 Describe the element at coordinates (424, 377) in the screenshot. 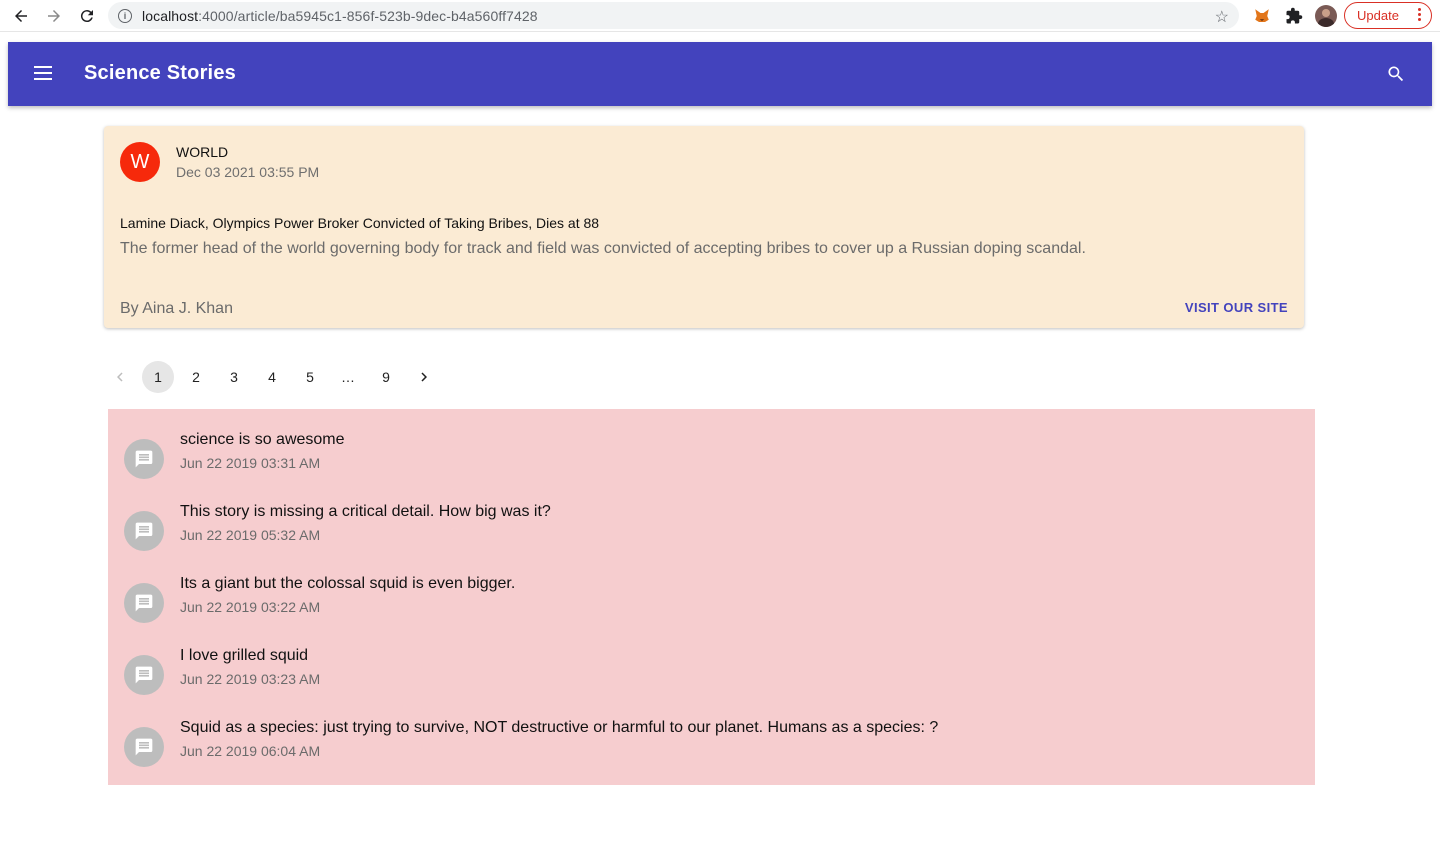

I see `next-page-chevron-icon` at that location.